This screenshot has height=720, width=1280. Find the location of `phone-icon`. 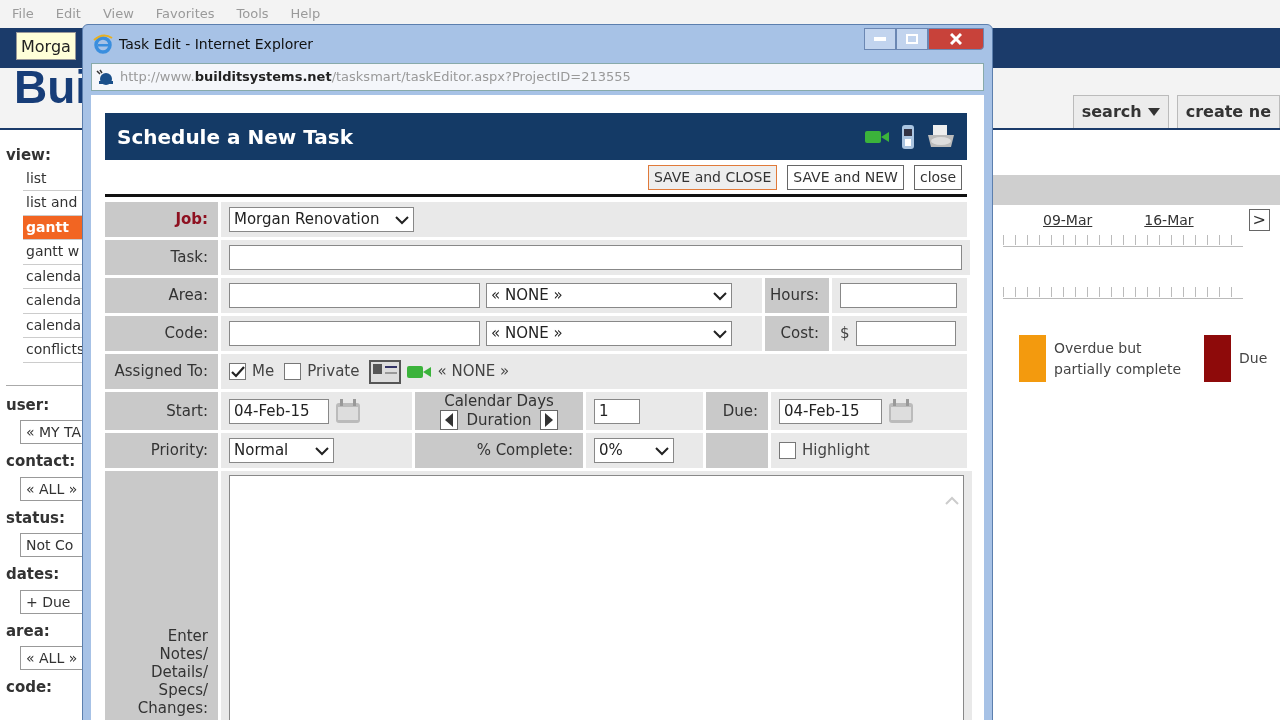

phone-icon is located at coordinates (908, 136).